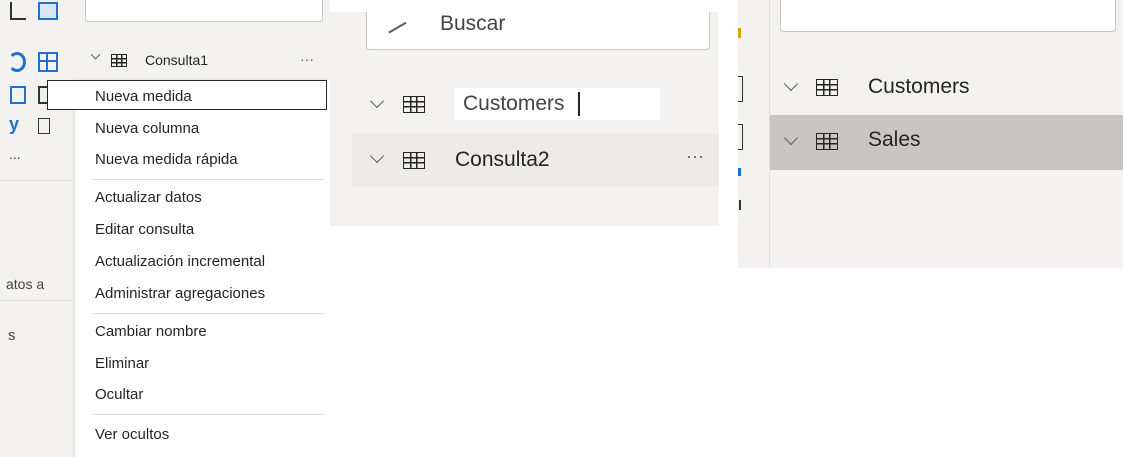 The image size is (1123, 457). Describe the element at coordinates (44, 126) in the screenshot. I see `narrative-icon` at that location.